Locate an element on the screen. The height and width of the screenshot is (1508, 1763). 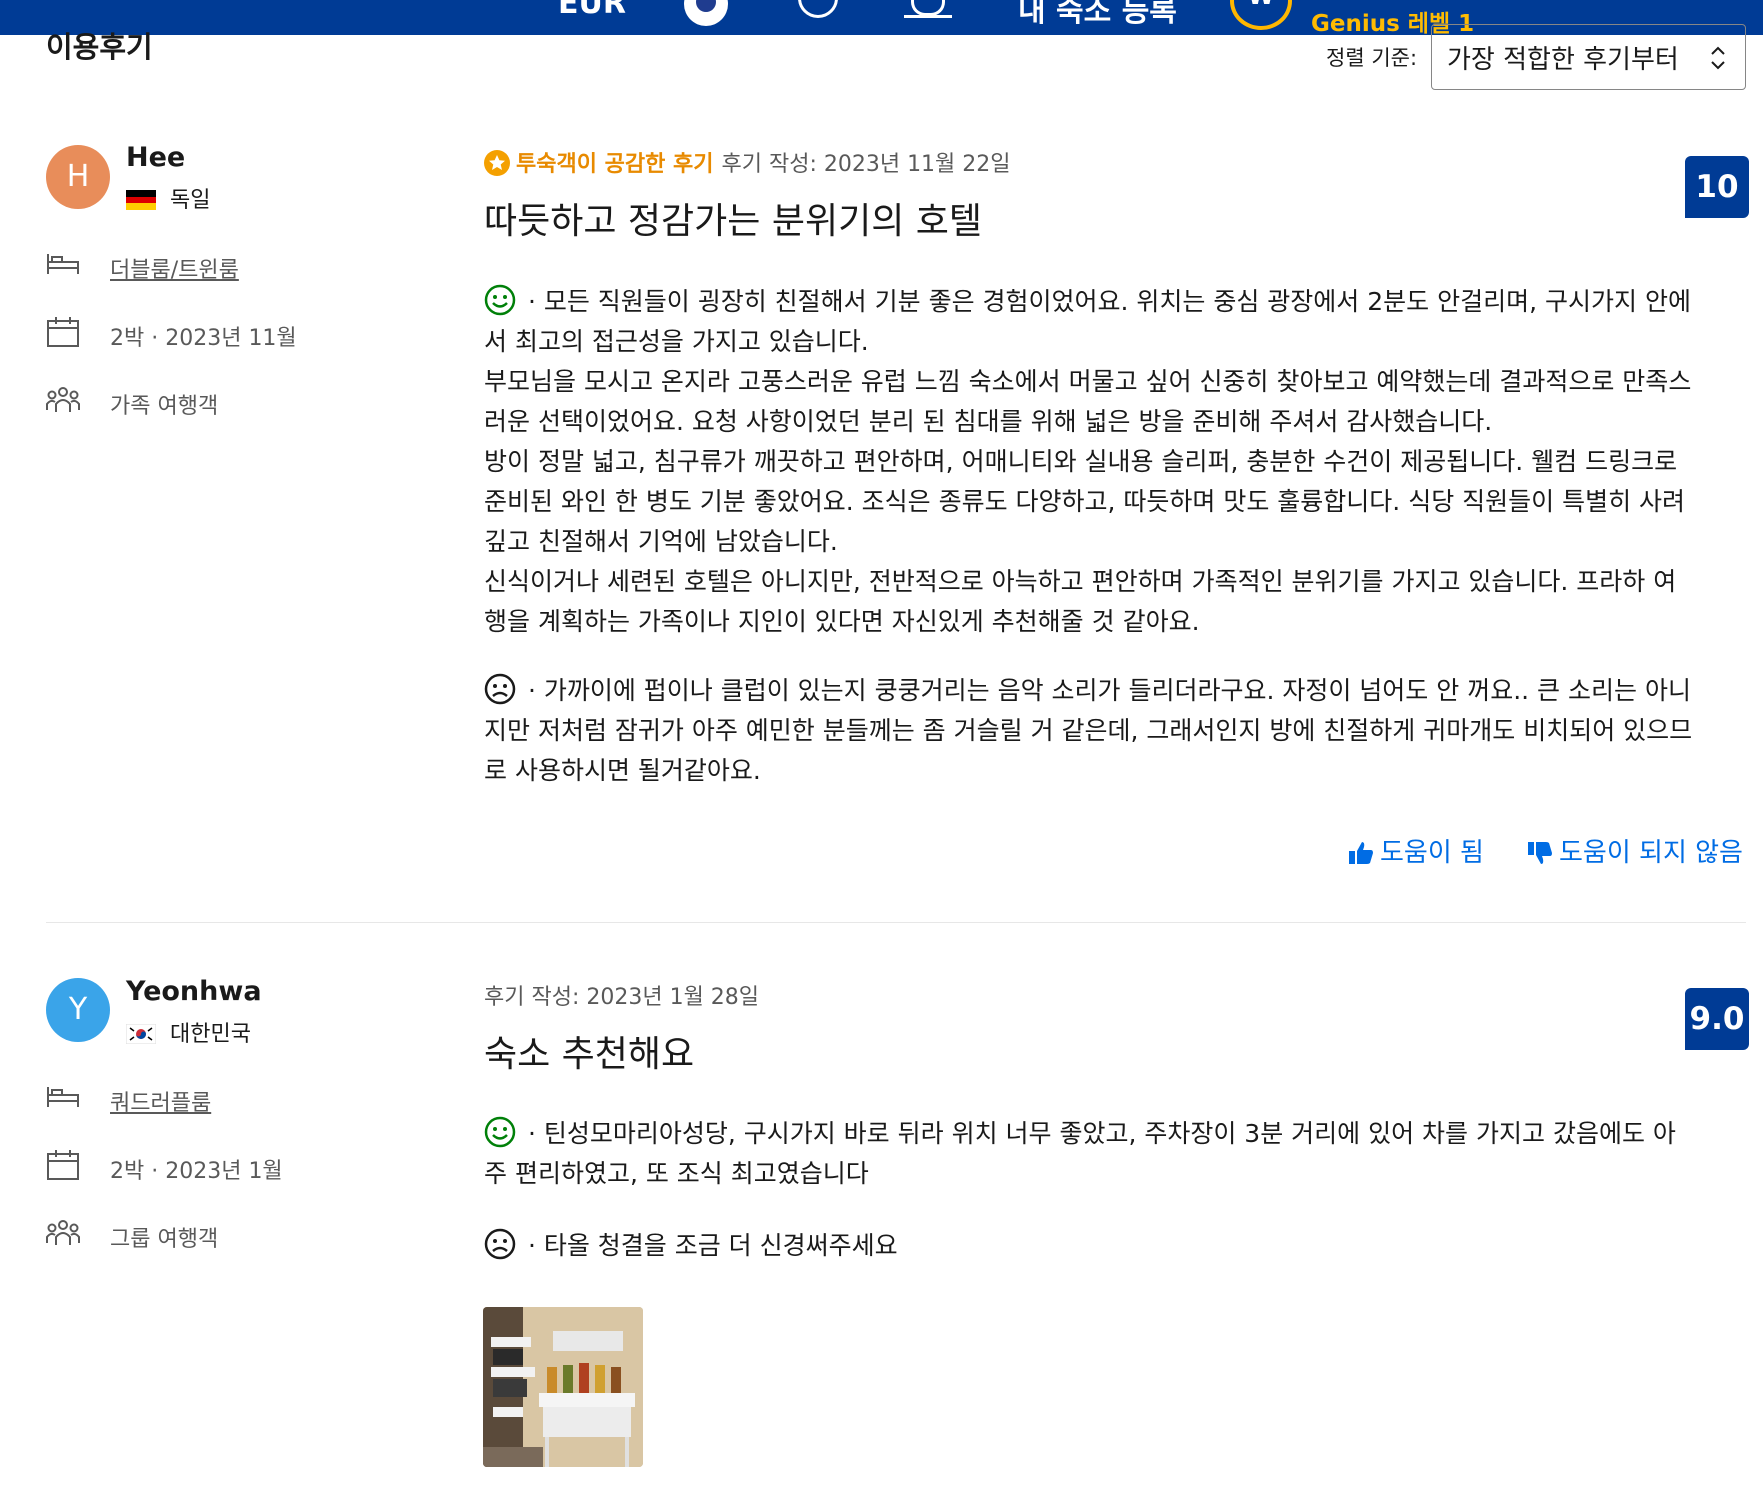
review-title: 숙소 추천해요 is located at coordinates (589, 1054).